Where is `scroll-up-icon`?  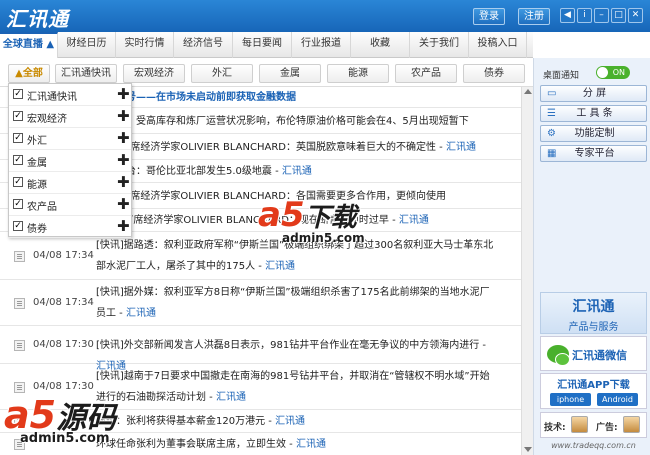 scroll-up-icon is located at coordinates (528, 91).